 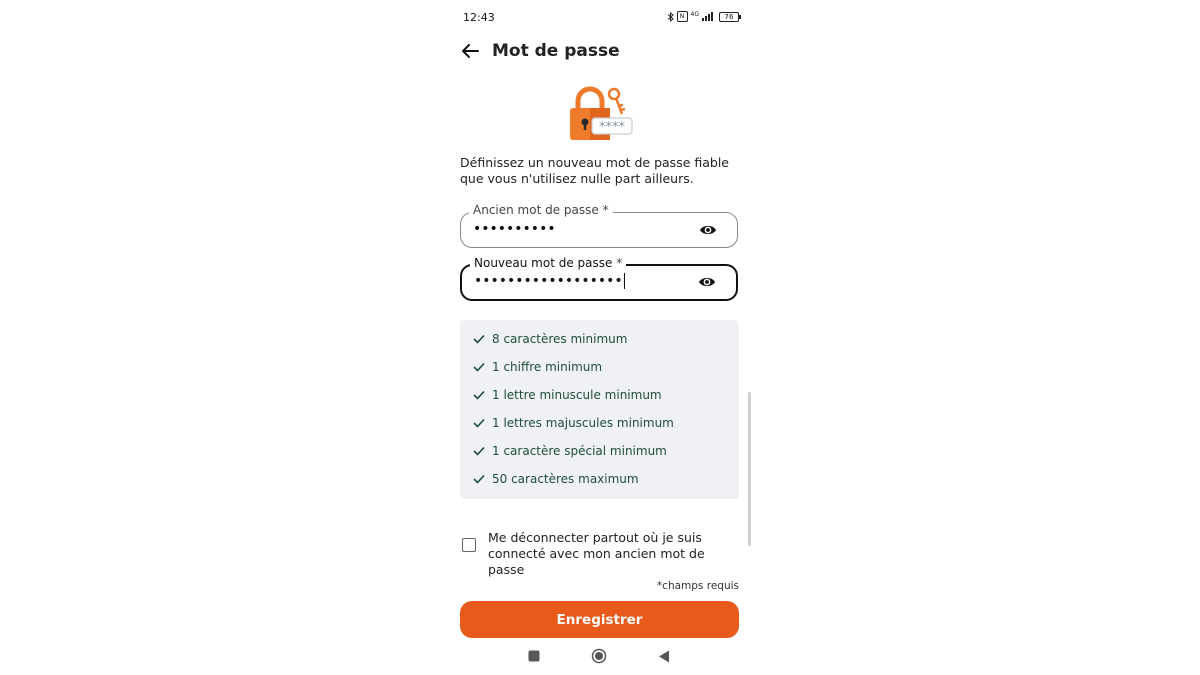 I want to click on rule-item: 50 caractères maximum, so click(x=556, y=479).